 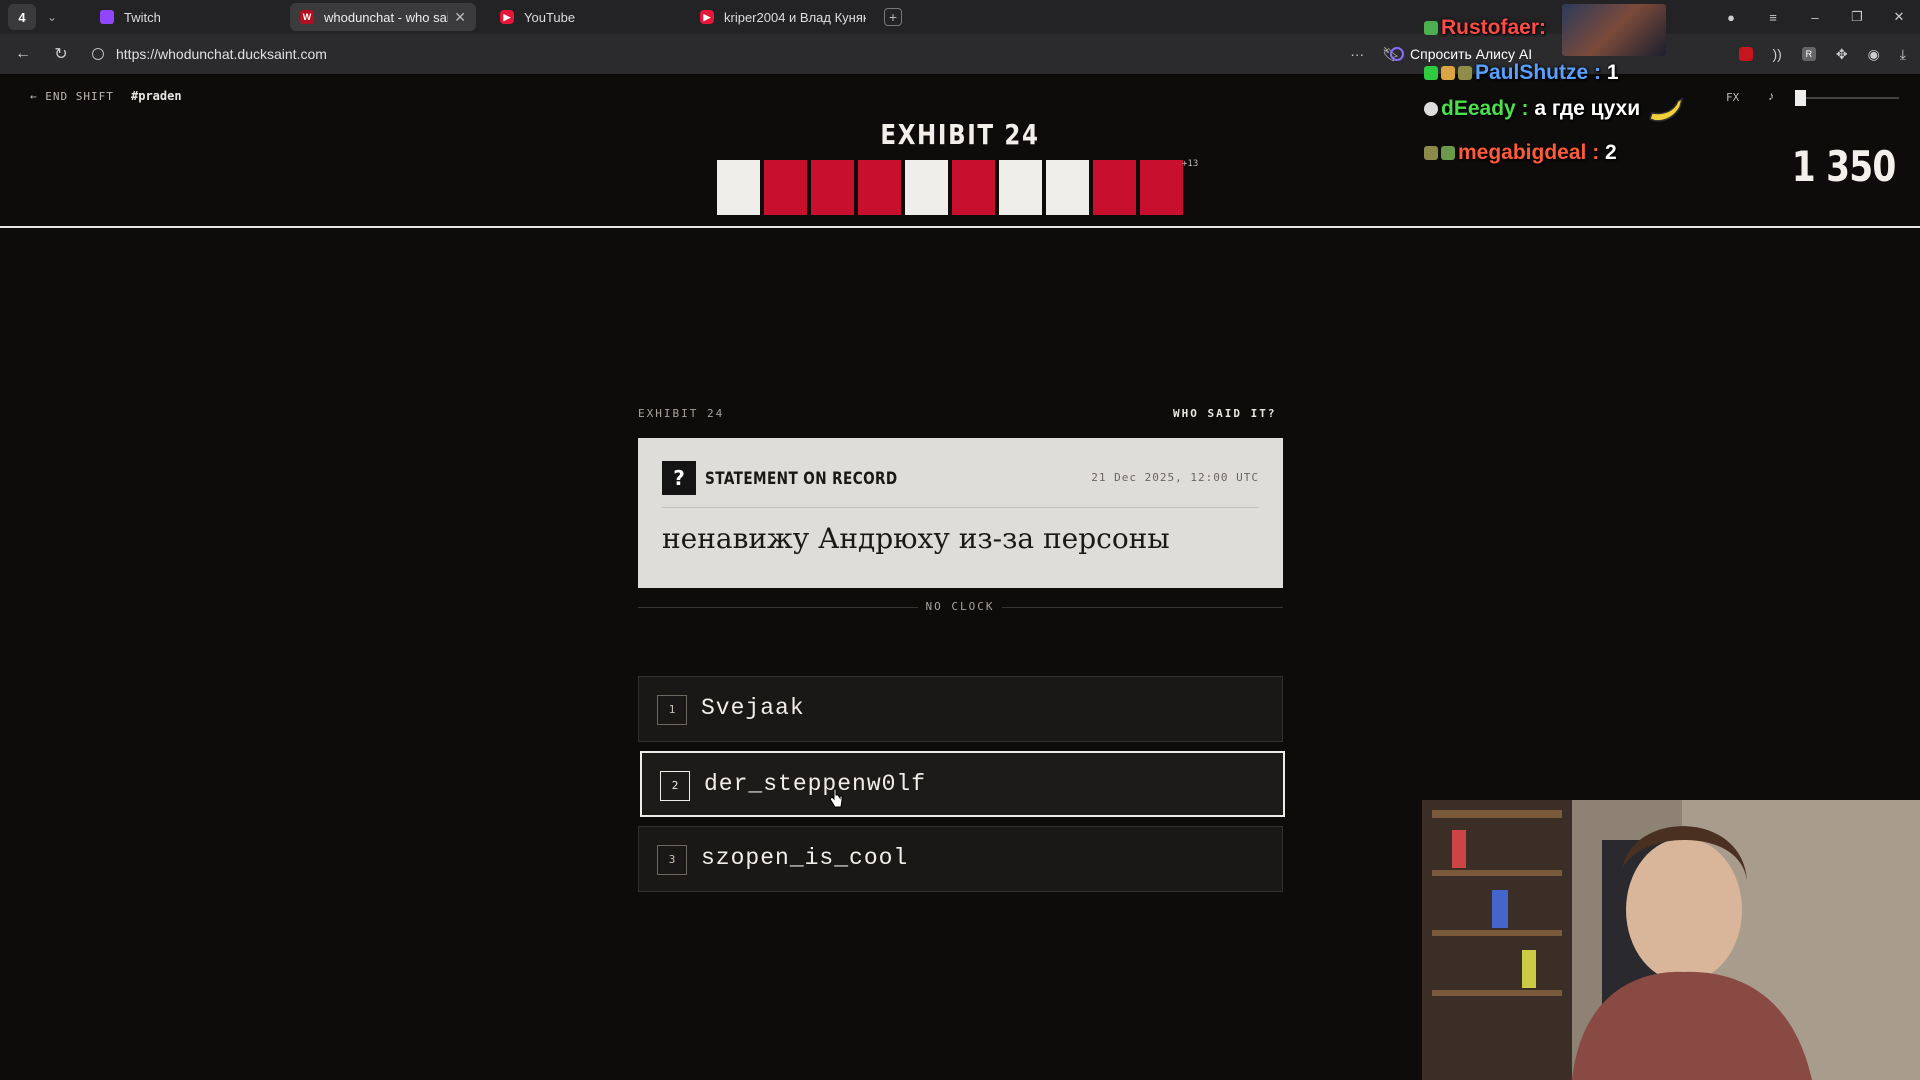 I want to click on webcam-video, so click(x=1671, y=940).